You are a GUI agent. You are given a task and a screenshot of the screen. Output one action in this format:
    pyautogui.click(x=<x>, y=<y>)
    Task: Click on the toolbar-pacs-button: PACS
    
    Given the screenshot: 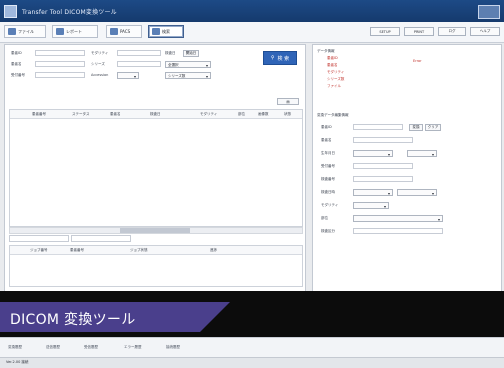 What is the action you would take?
    pyautogui.click(x=124, y=31)
    